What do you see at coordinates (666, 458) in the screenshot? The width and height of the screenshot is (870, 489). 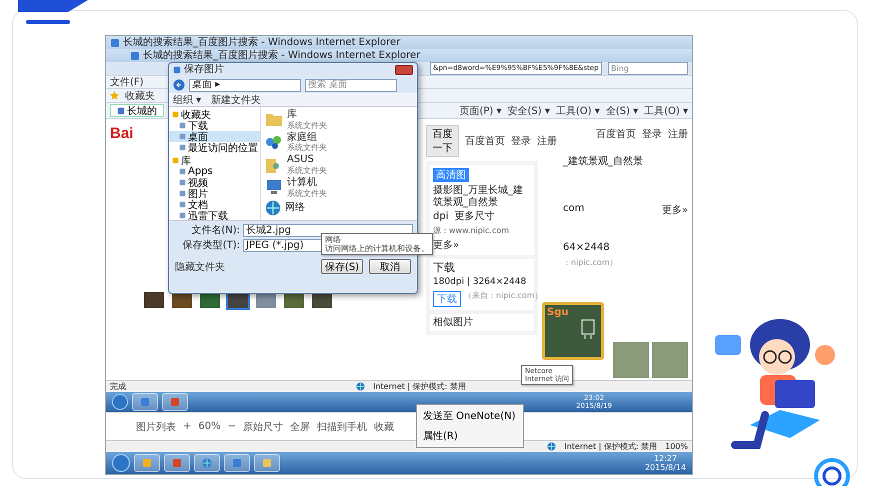 I see `clock-time: 12:27` at bounding box center [666, 458].